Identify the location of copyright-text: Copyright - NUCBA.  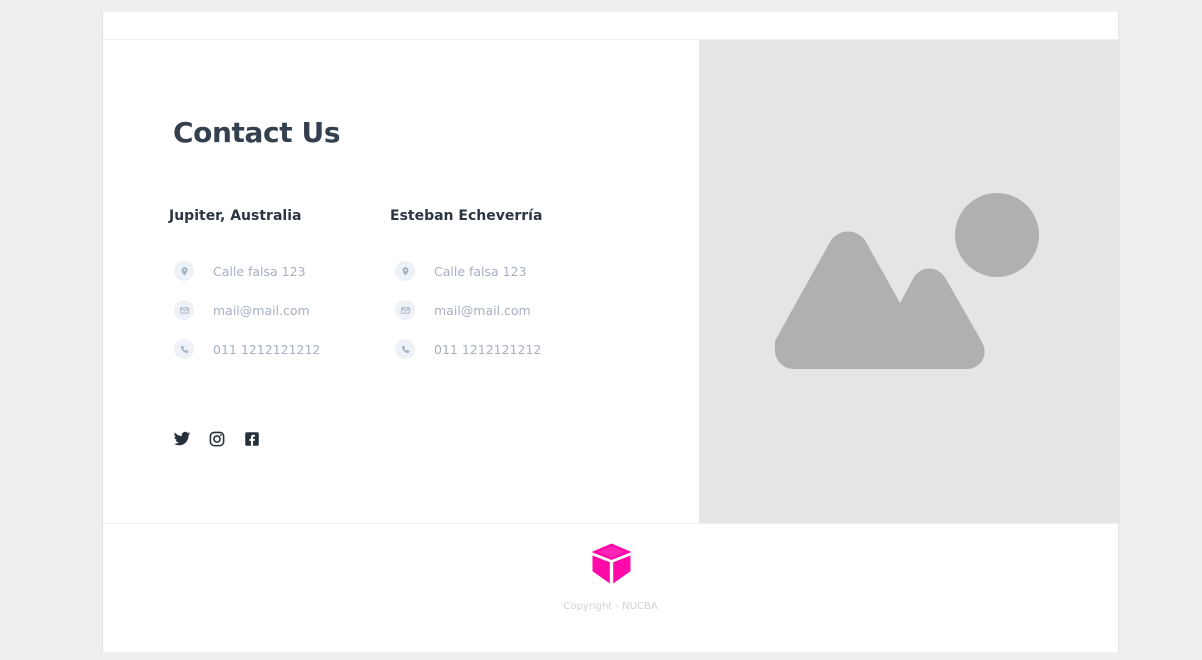
(610, 606).